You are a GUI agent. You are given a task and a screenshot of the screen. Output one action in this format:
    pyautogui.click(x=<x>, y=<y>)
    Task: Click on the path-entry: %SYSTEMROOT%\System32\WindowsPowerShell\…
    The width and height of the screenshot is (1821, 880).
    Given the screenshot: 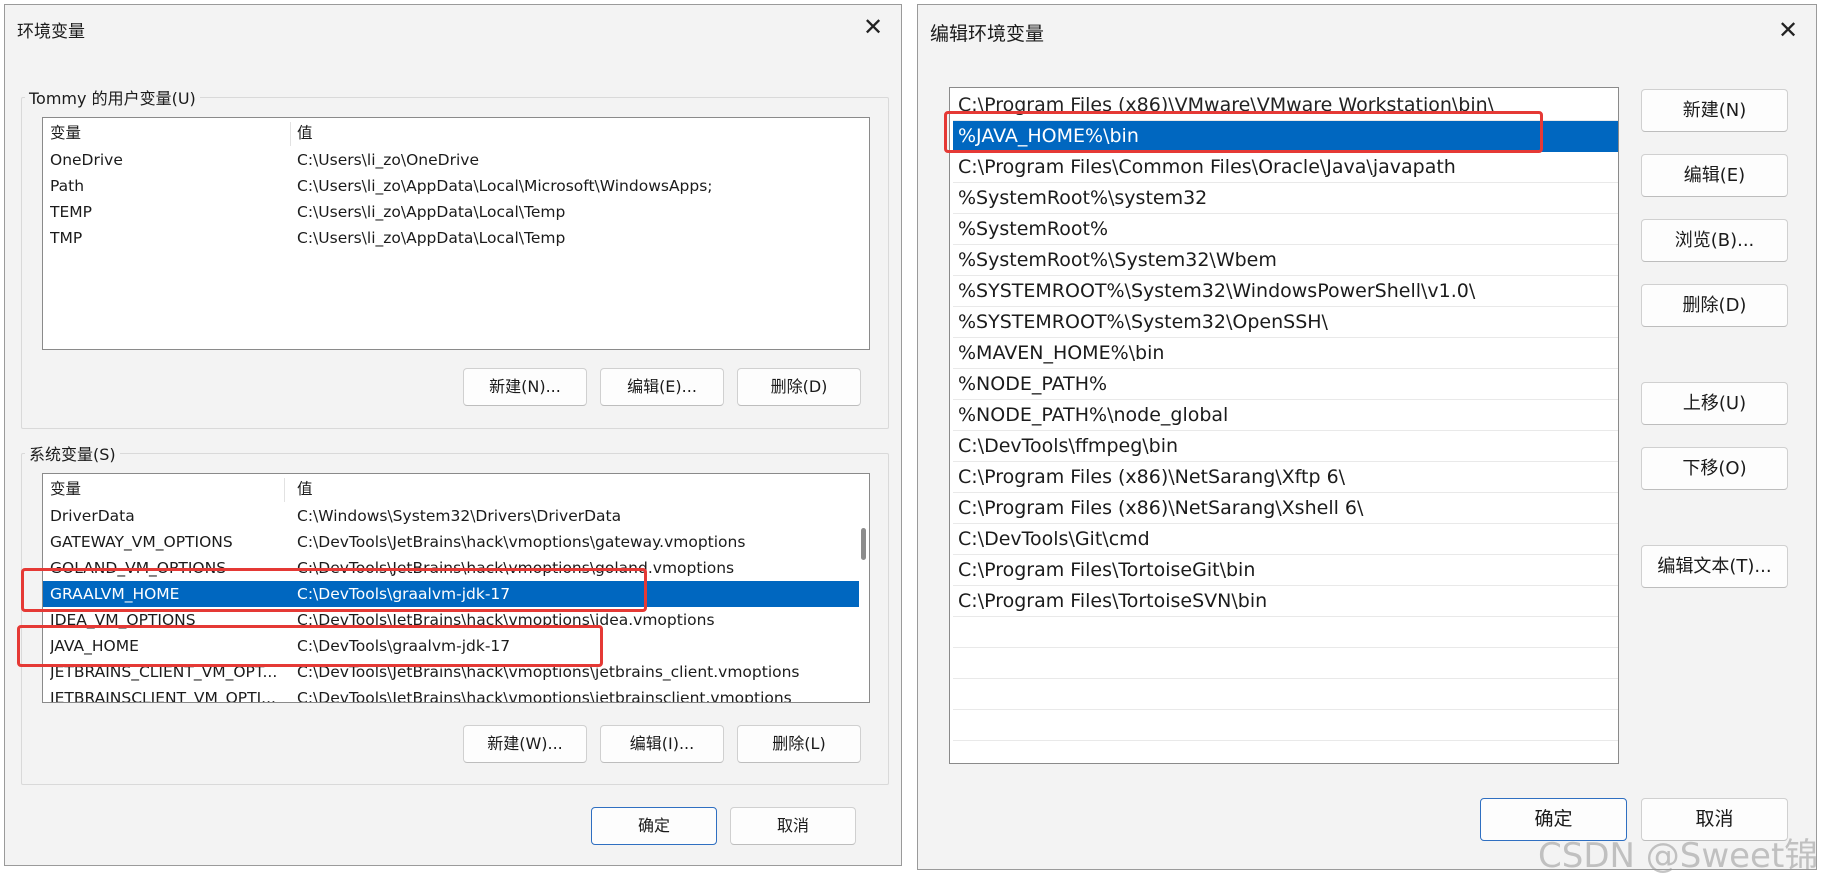 What is the action you would take?
    pyautogui.click(x=1285, y=291)
    